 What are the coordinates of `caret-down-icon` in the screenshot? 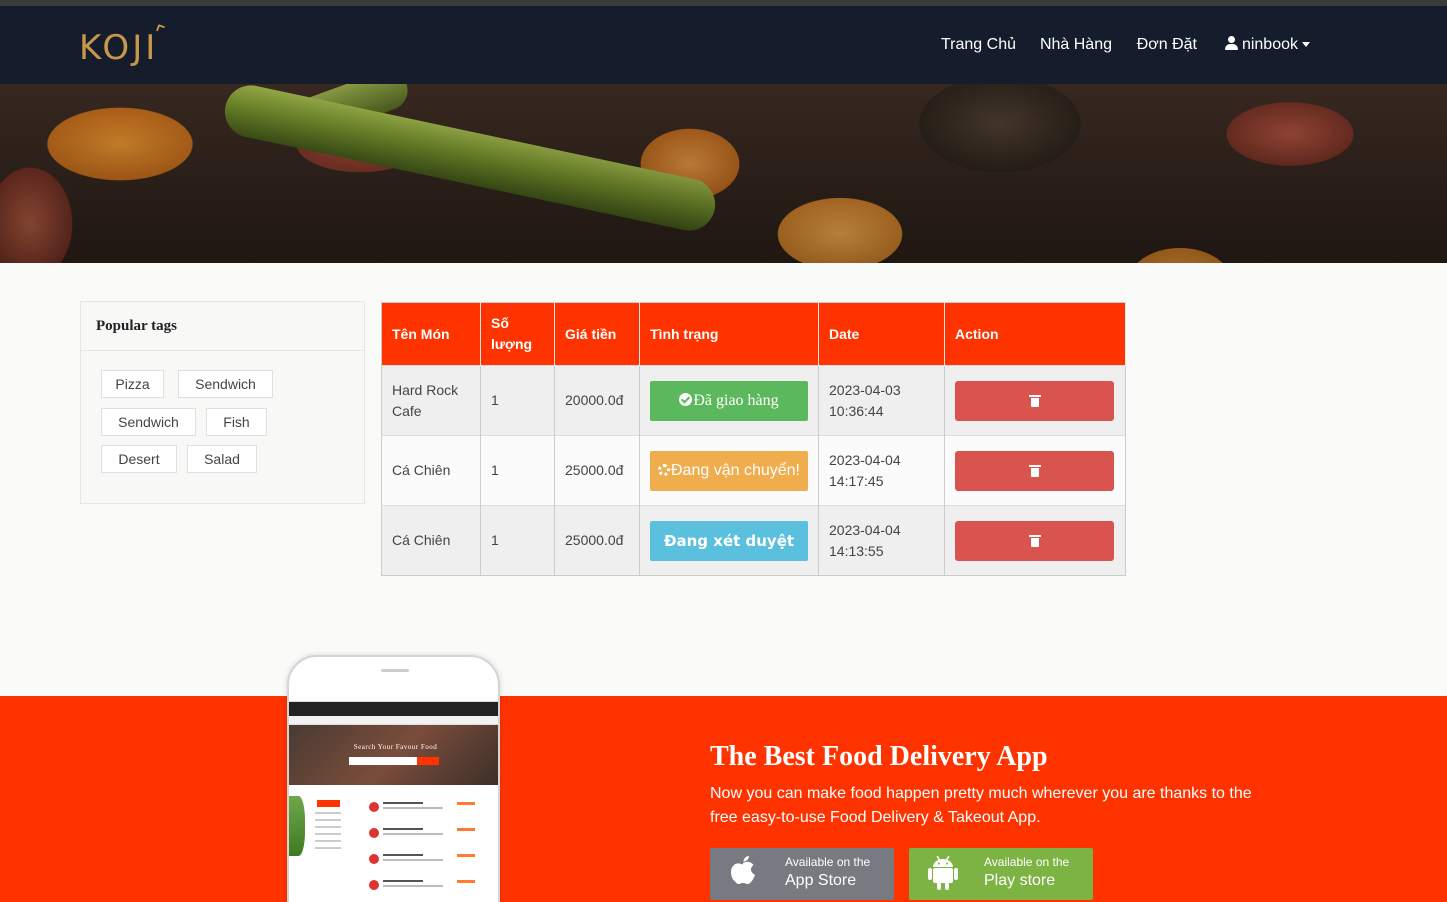 It's located at (1306, 44).